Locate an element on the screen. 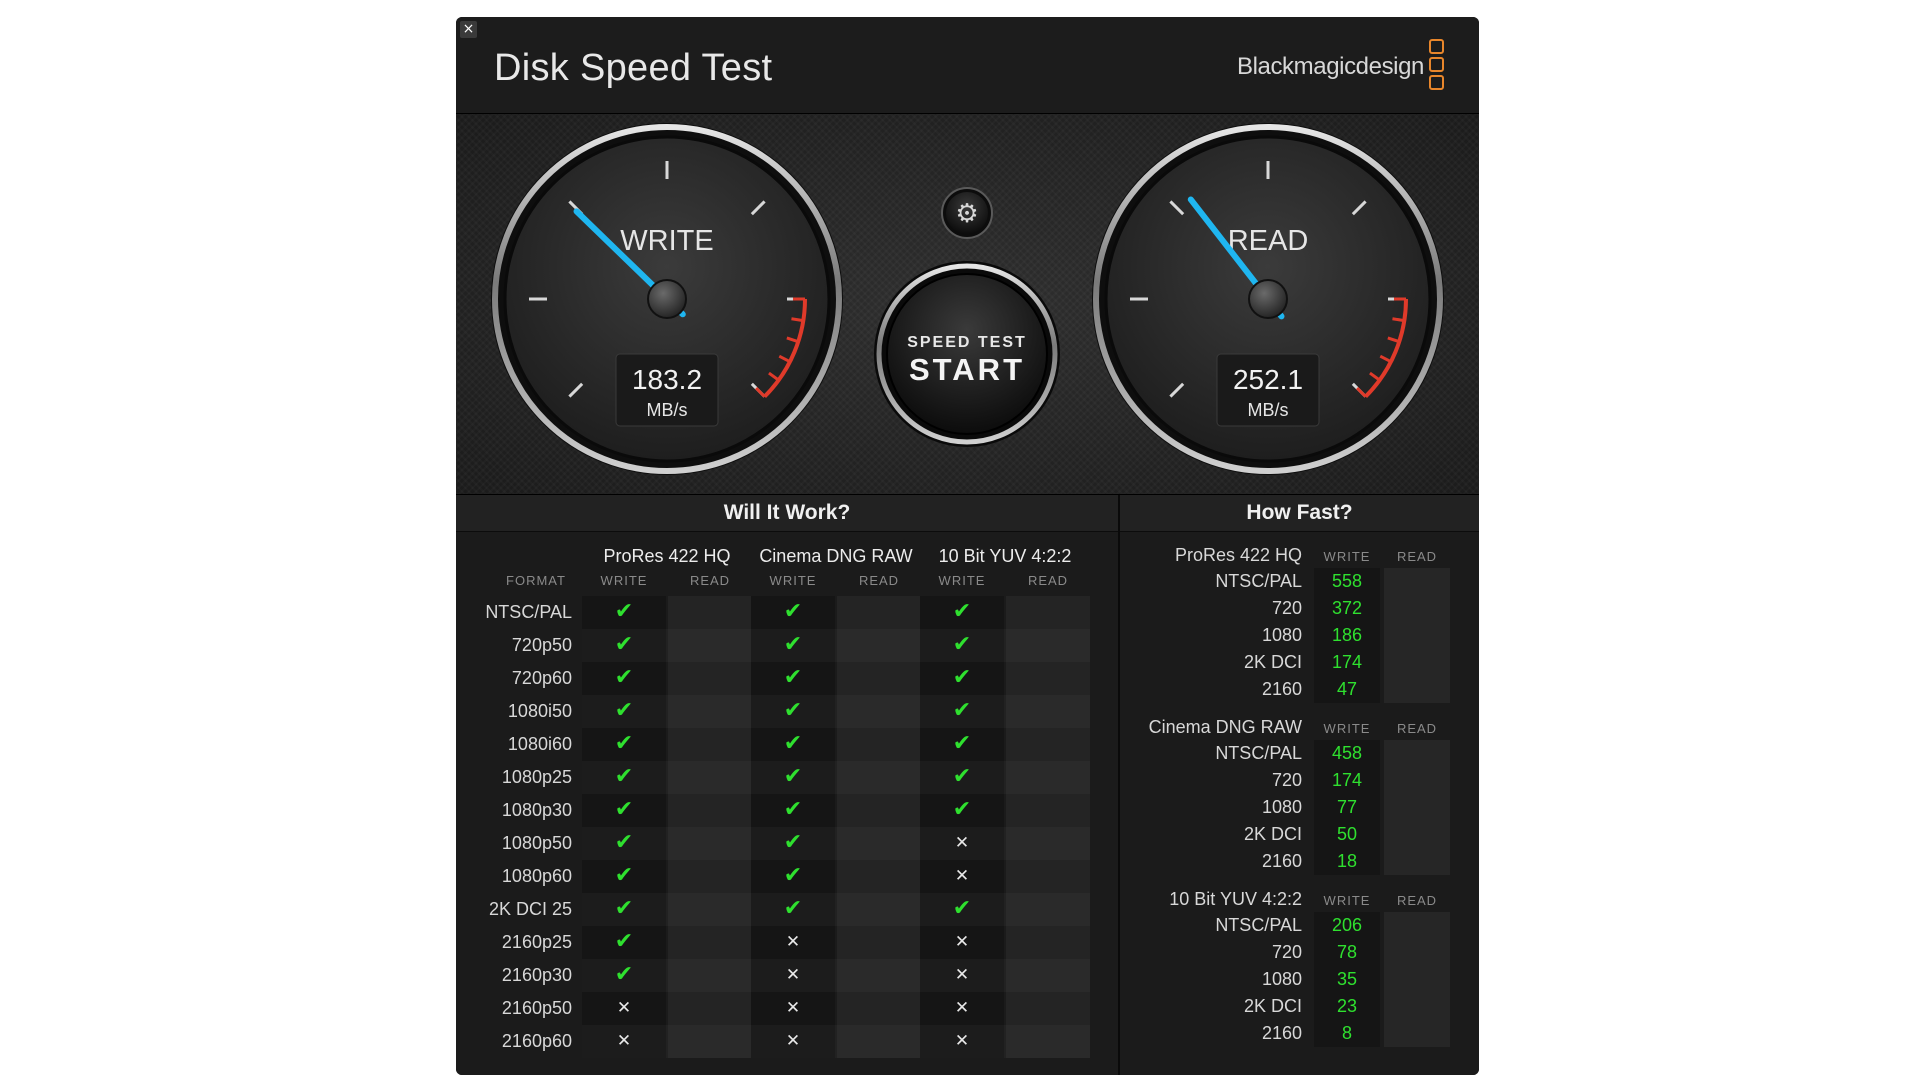  format-label: 720p50 is located at coordinates (541, 645).